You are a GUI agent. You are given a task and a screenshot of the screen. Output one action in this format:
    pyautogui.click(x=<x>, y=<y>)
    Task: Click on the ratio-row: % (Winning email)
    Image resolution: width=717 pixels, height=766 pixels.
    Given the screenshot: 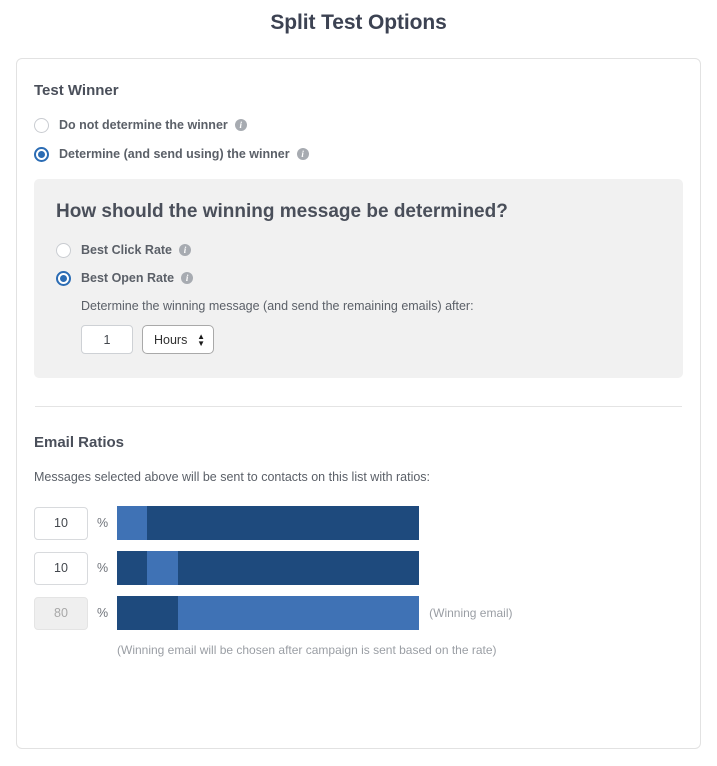 What is the action you would take?
    pyautogui.click(x=358, y=613)
    